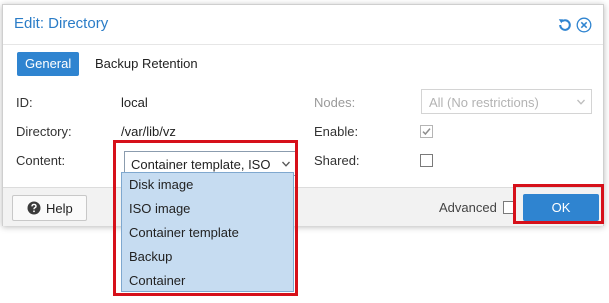 This screenshot has height=303, width=609. What do you see at coordinates (337, 160) in the screenshot?
I see `shared-label: Shared:` at bounding box center [337, 160].